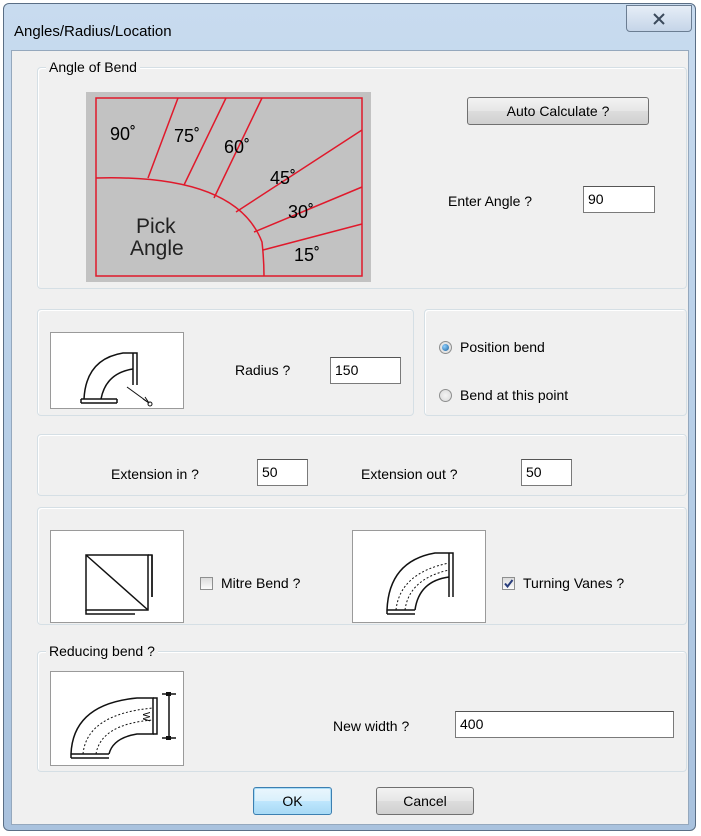 The height and width of the screenshot is (836, 701). I want to click on new-width-input: 400, so click(564, 724).